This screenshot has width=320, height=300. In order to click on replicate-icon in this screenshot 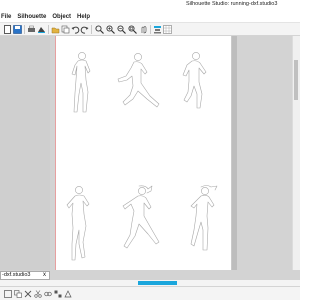, I will do `click(58, 294)`.